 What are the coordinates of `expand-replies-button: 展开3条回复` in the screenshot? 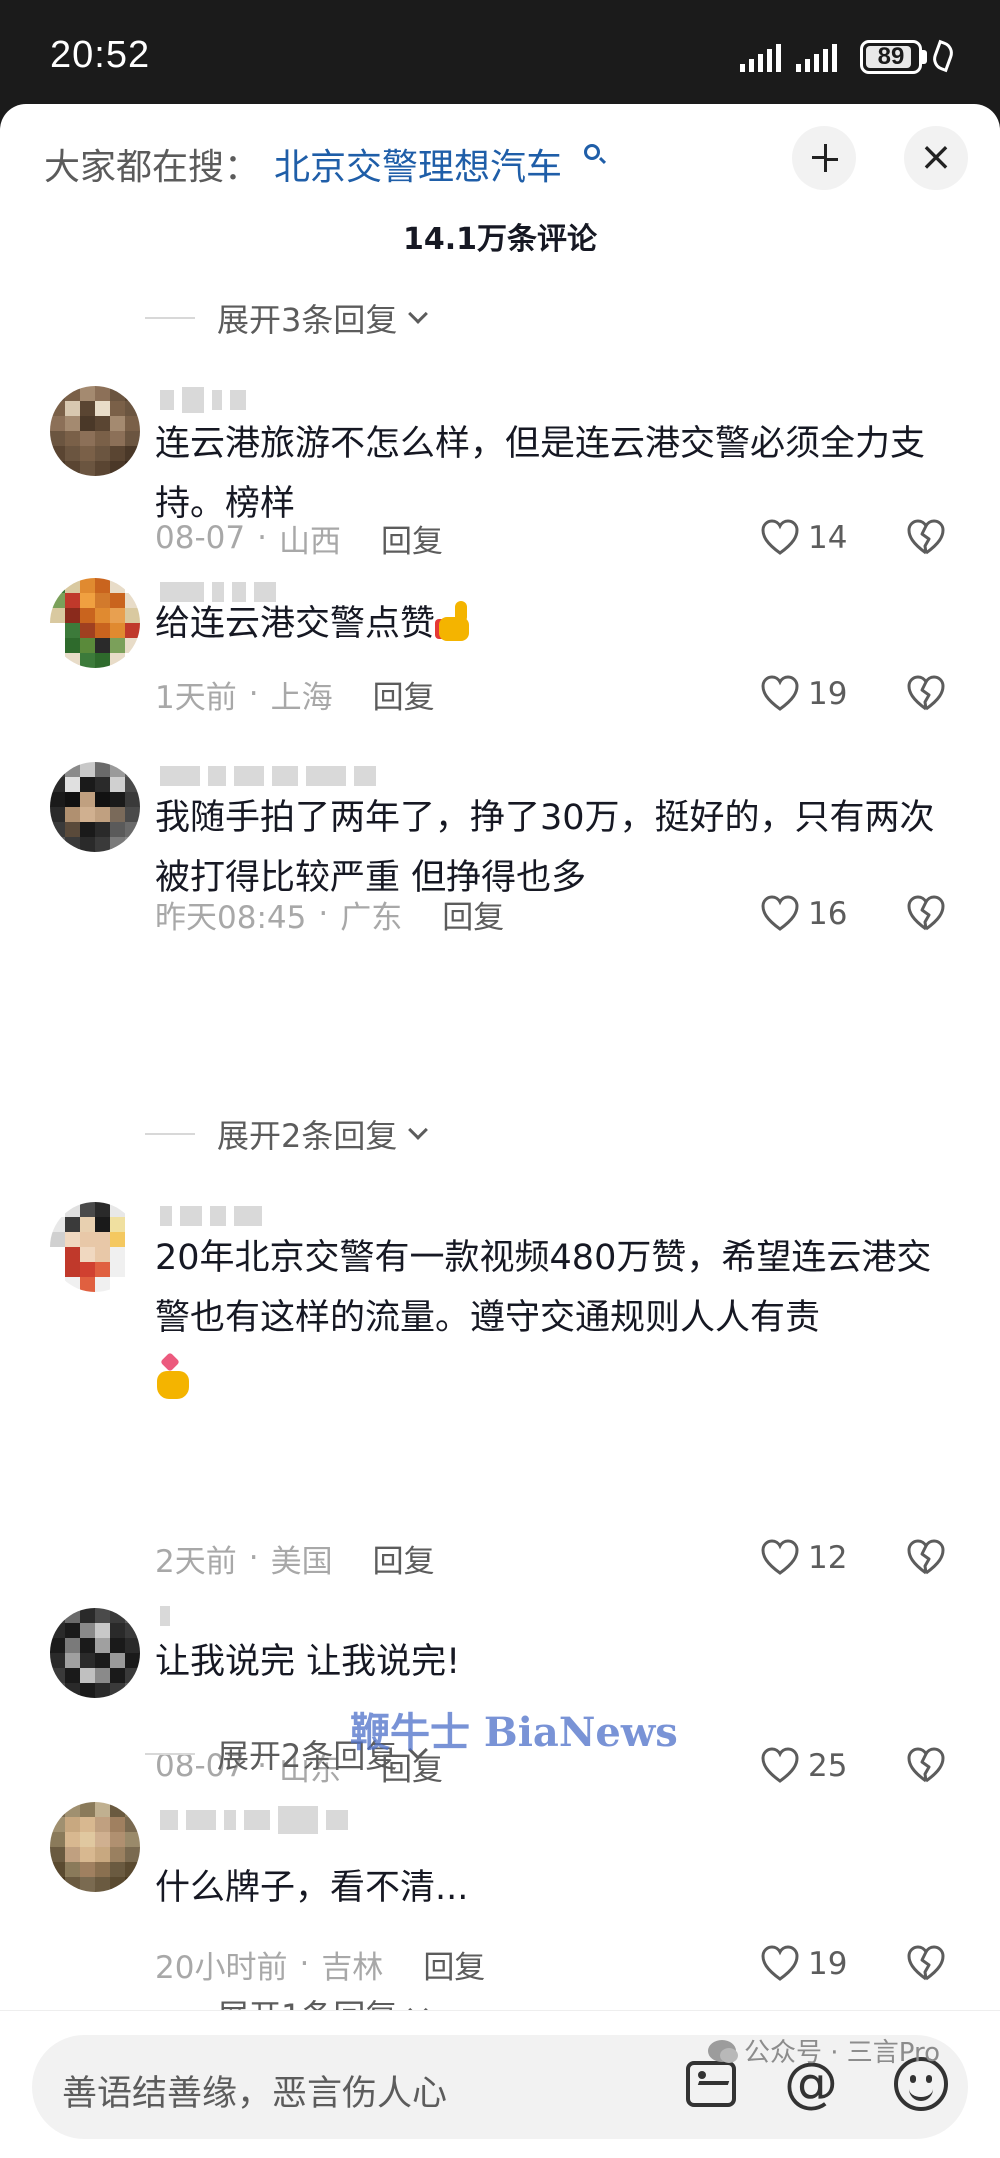 It's located at (287, 318).